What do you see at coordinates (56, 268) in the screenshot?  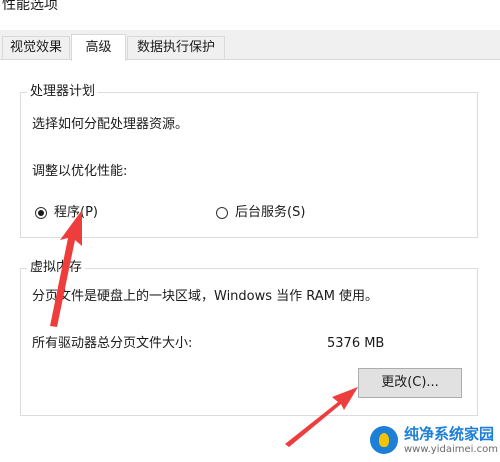 I see `virtual-memory-legend: 虚拟内存` at bounding box center [56, 268].